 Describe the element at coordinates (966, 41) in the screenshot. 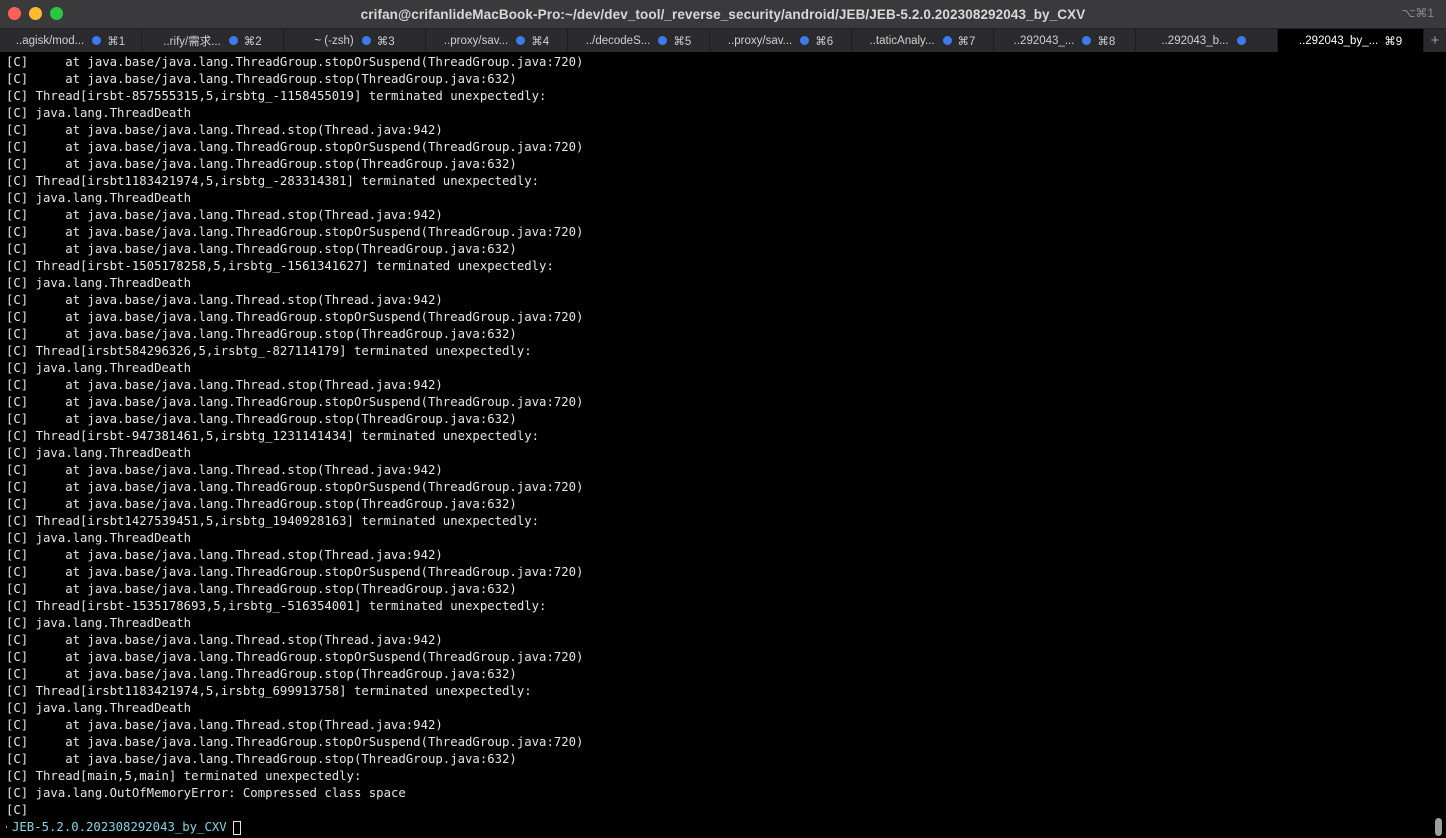

I see `tab-shortcut: ⌘7` at that location.